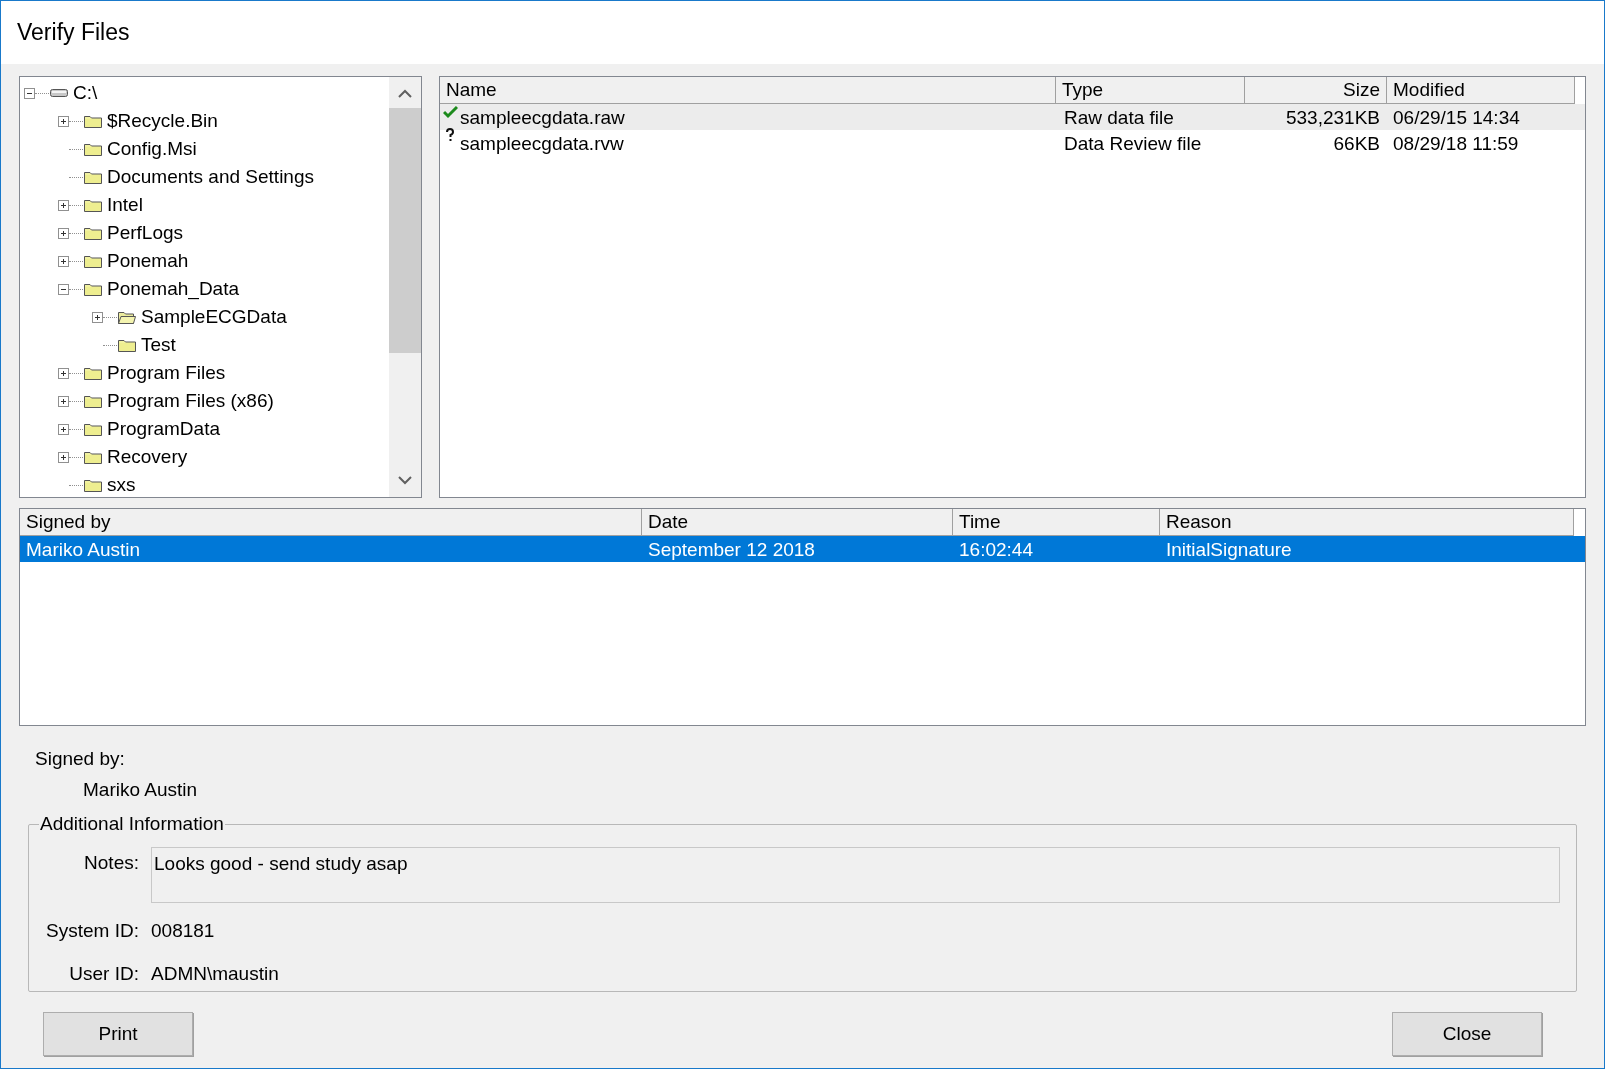 Image resolution: width=1605 pixels, height=1069 pixels. I want to click on column-header: Signed by, so click(331, 522).